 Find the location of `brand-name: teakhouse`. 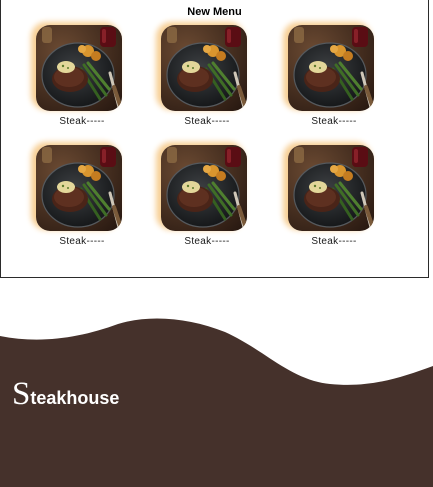

brand-name: teakhouse is located at coordinates (75, 398).